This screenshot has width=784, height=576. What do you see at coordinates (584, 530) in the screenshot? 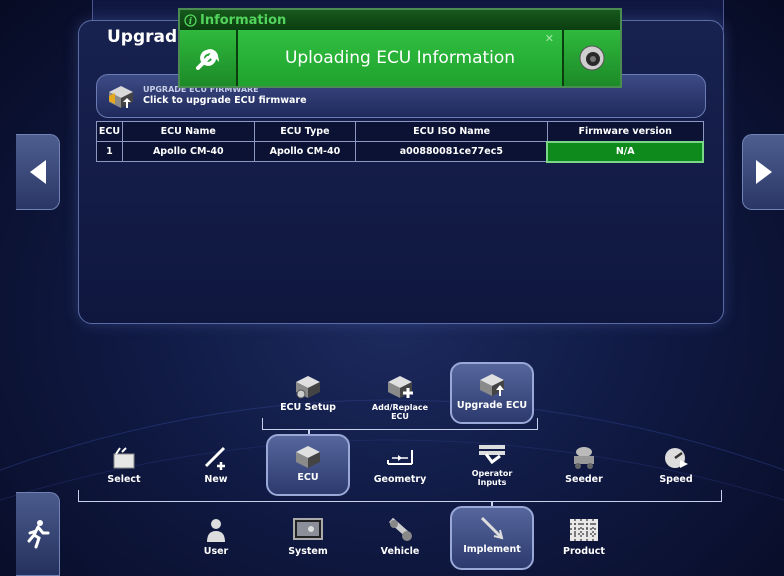
I see `product-icon` at bounding box center [584, 530].